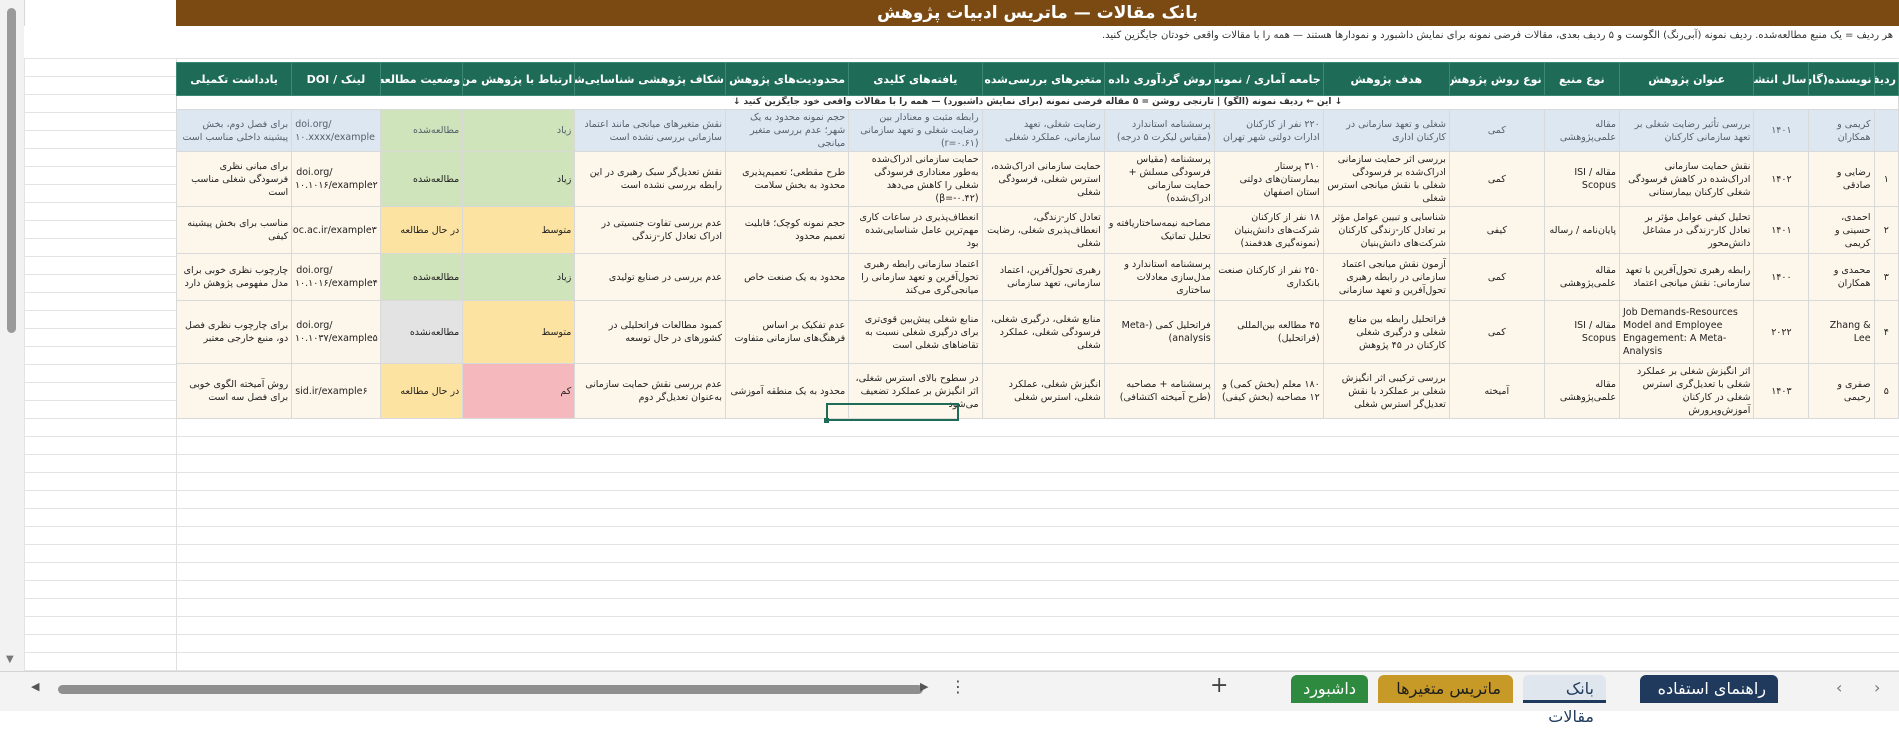 This screenshot has height=731, width=1899. I want to click on table-cell: عدم بررسی در صنایع تولیدی, so click(650, 277).